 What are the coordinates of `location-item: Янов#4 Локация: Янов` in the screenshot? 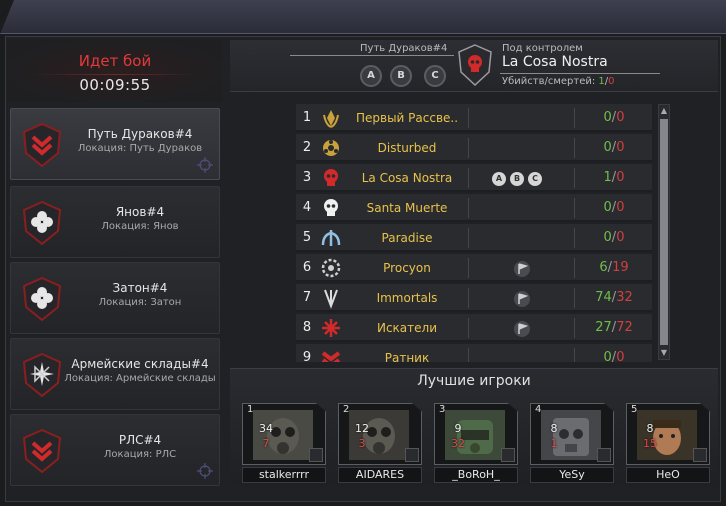 It's located at (115, 222).